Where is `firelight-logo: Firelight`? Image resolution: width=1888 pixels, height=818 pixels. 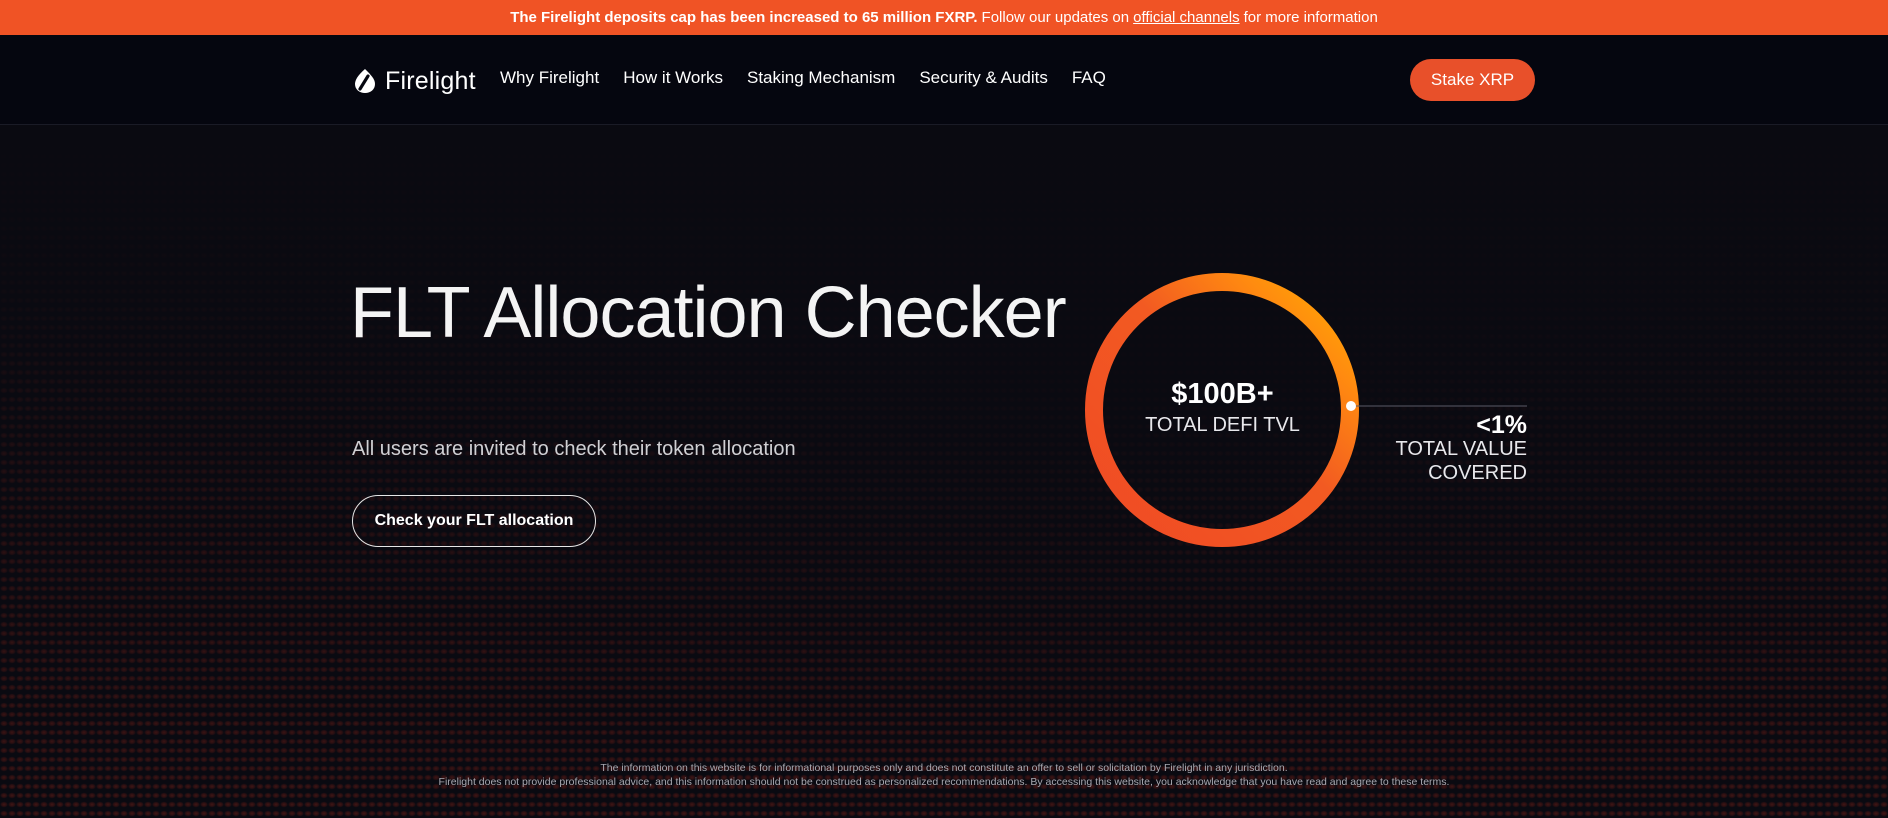 firelight-logo: Firelight is located at coordinates (413, 81).